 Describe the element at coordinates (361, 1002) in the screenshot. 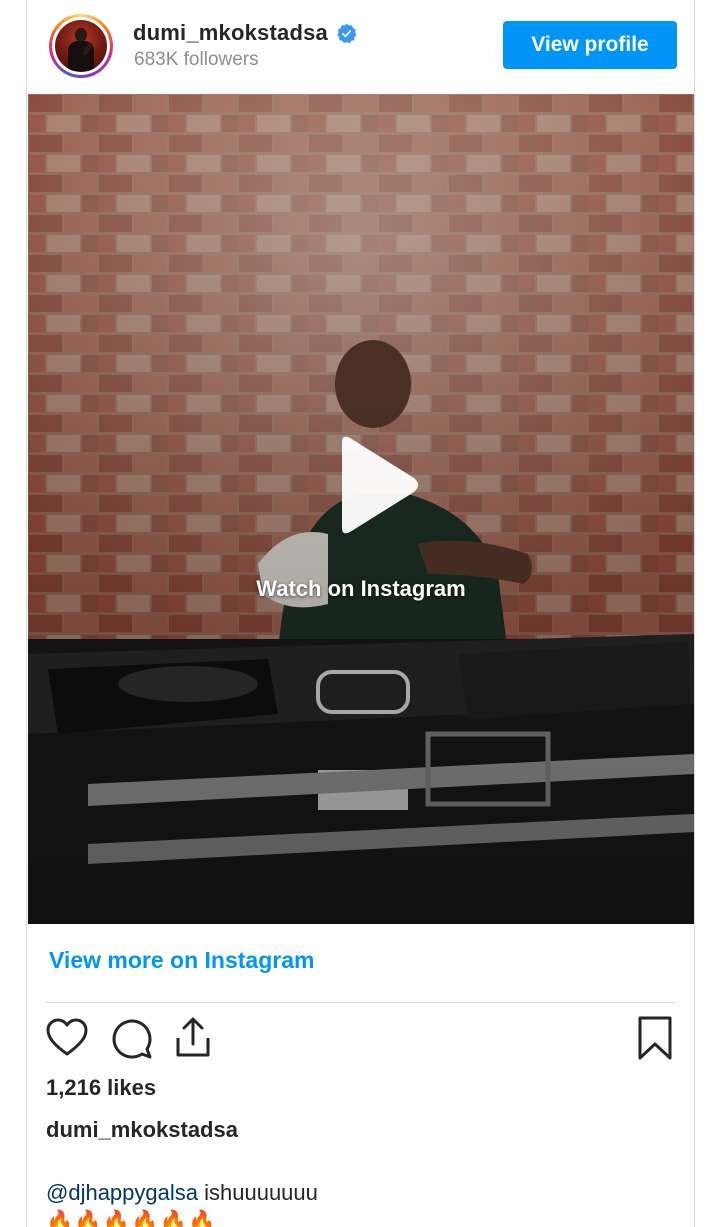

I see `divider` at that location.